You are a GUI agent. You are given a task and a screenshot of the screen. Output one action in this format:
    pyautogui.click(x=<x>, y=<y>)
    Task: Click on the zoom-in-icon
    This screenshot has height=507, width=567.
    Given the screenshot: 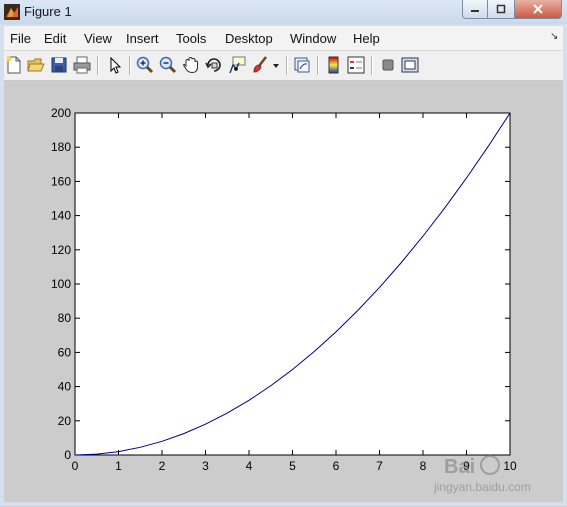 What is the action you would take?
    pyautogui.click(x=145, y=65)
    